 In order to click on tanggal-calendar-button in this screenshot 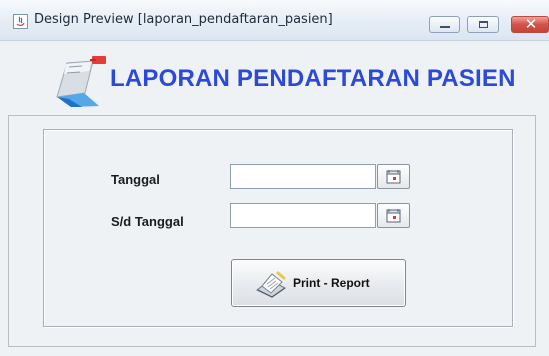, I will do `click(393, 176)`.